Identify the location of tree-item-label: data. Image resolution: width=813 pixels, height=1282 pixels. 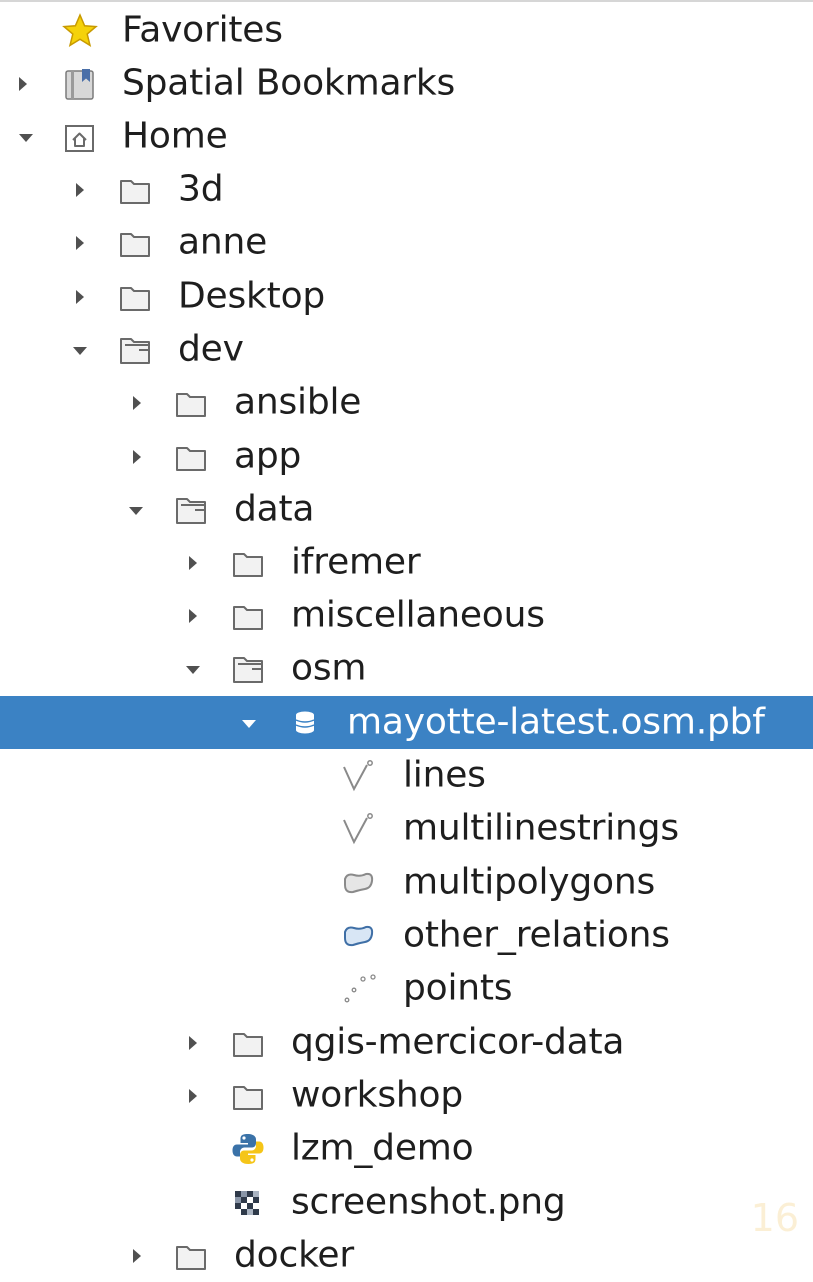
(274, 508).